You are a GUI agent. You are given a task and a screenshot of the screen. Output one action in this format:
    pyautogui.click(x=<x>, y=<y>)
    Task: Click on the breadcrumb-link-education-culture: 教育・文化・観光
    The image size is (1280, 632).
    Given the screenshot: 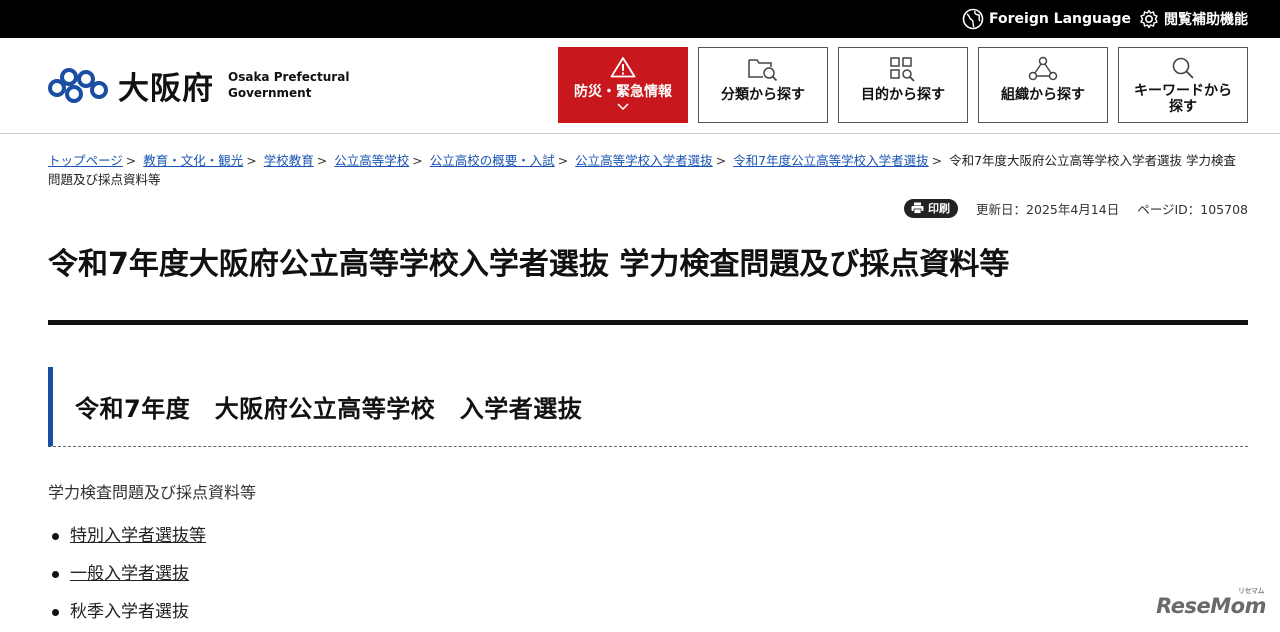 What is the action you would take?
    pyautogui.click(x=193, y=160)
    